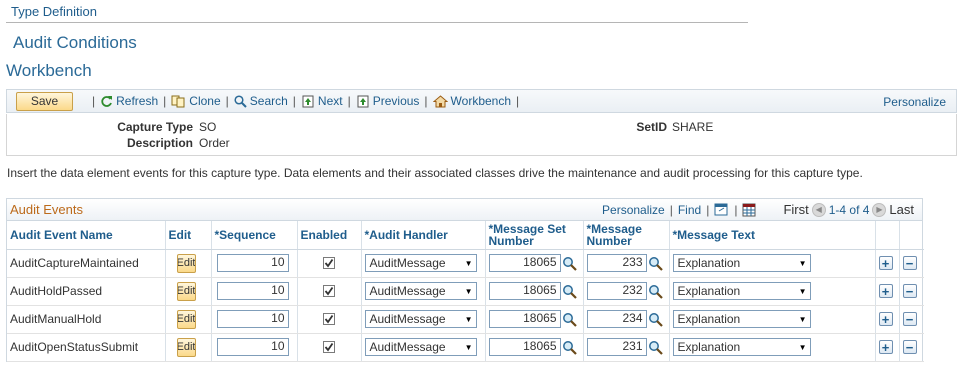 The width and height of the screenshot is (963, 371). I want to click on col-header-sequence: *Sequence, so click(254, 235).